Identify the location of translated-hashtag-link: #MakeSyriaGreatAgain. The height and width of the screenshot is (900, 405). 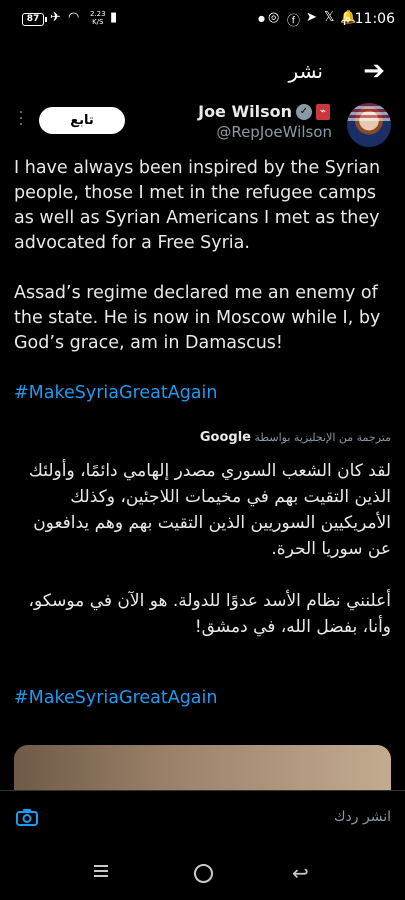
(116, 698).